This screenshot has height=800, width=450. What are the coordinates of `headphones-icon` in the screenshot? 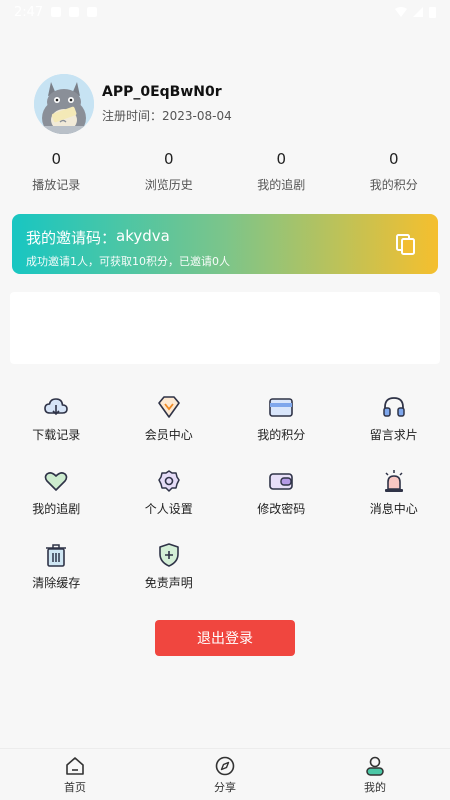 It's located at (394, 407).